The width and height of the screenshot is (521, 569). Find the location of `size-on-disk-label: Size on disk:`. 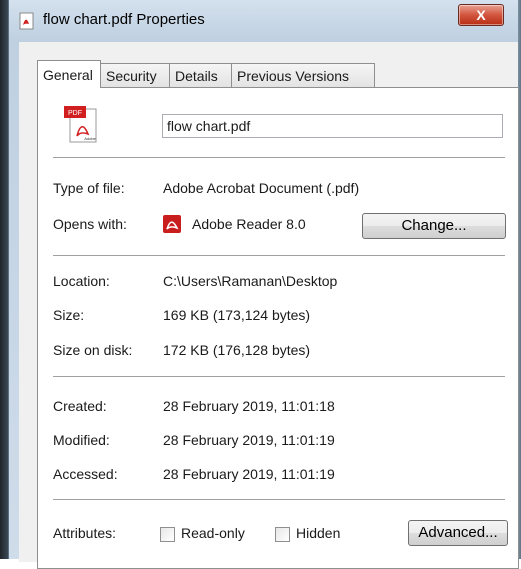

size-on-disk-label: Size on disk: is located at coordinates (93, 350).